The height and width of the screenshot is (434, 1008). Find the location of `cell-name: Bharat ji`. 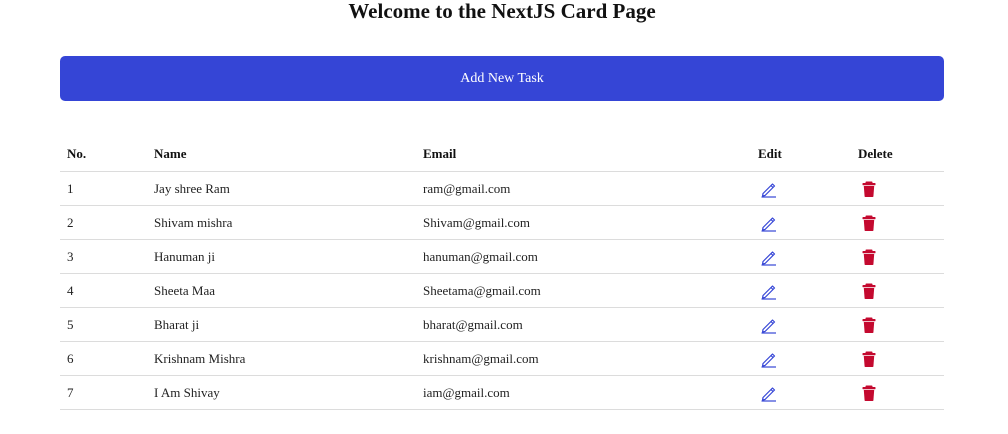

cell-name: Bharat ji is located at coordinates (281, 324).